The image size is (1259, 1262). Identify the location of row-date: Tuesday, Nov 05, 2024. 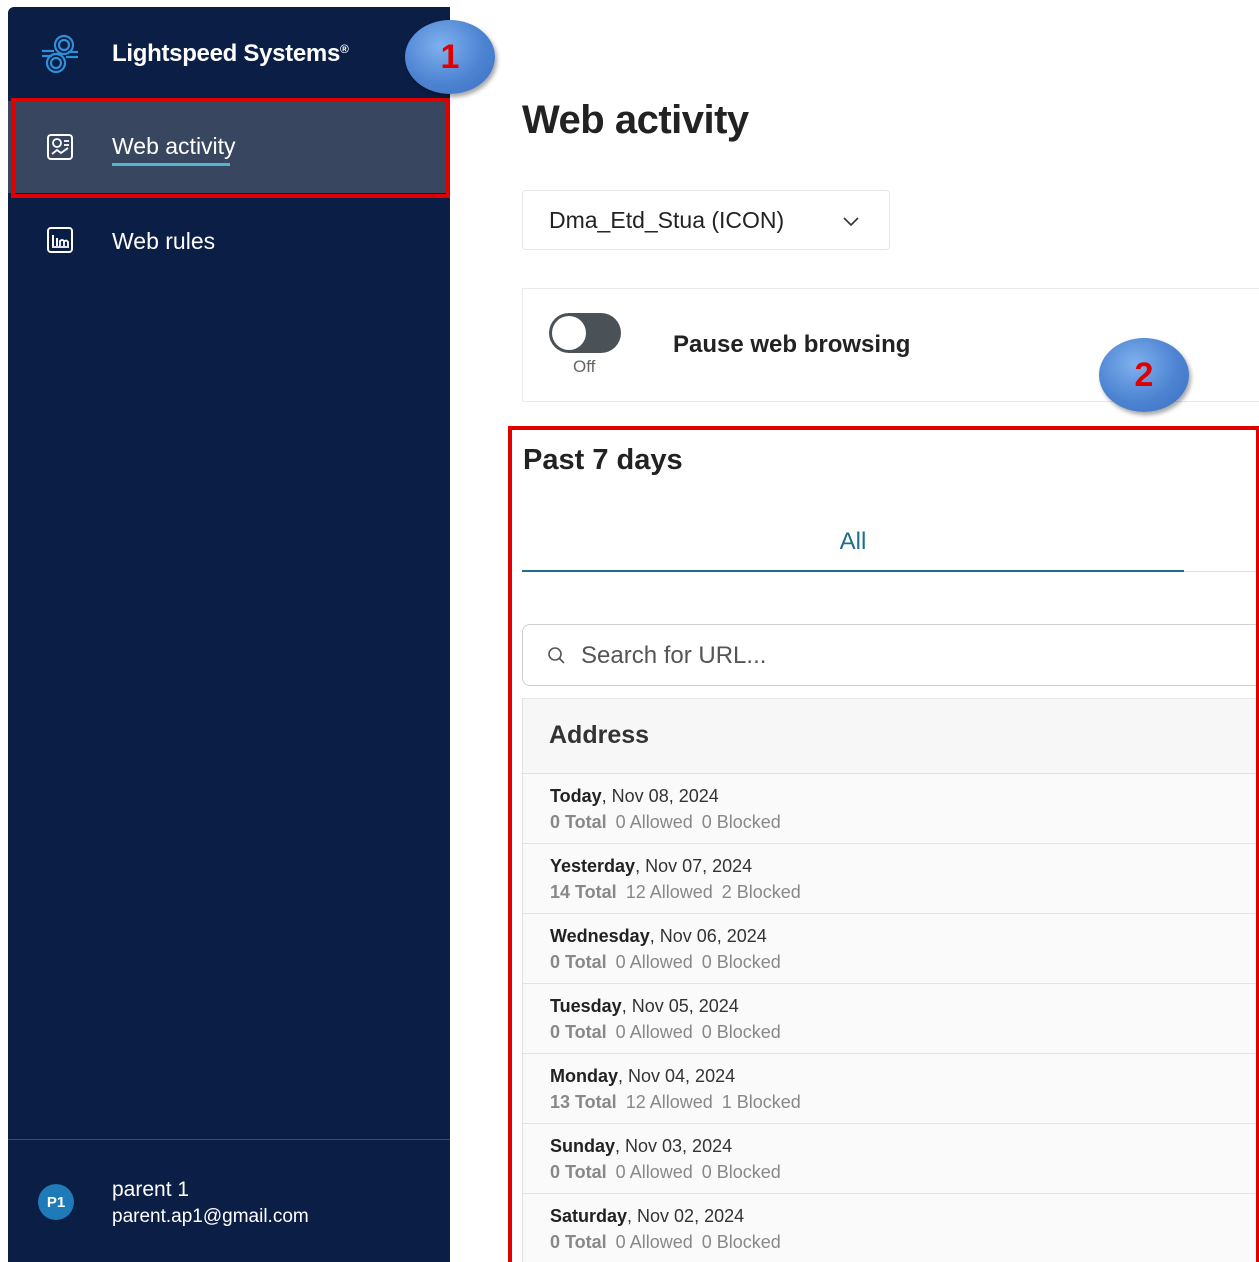
(644, 1006).